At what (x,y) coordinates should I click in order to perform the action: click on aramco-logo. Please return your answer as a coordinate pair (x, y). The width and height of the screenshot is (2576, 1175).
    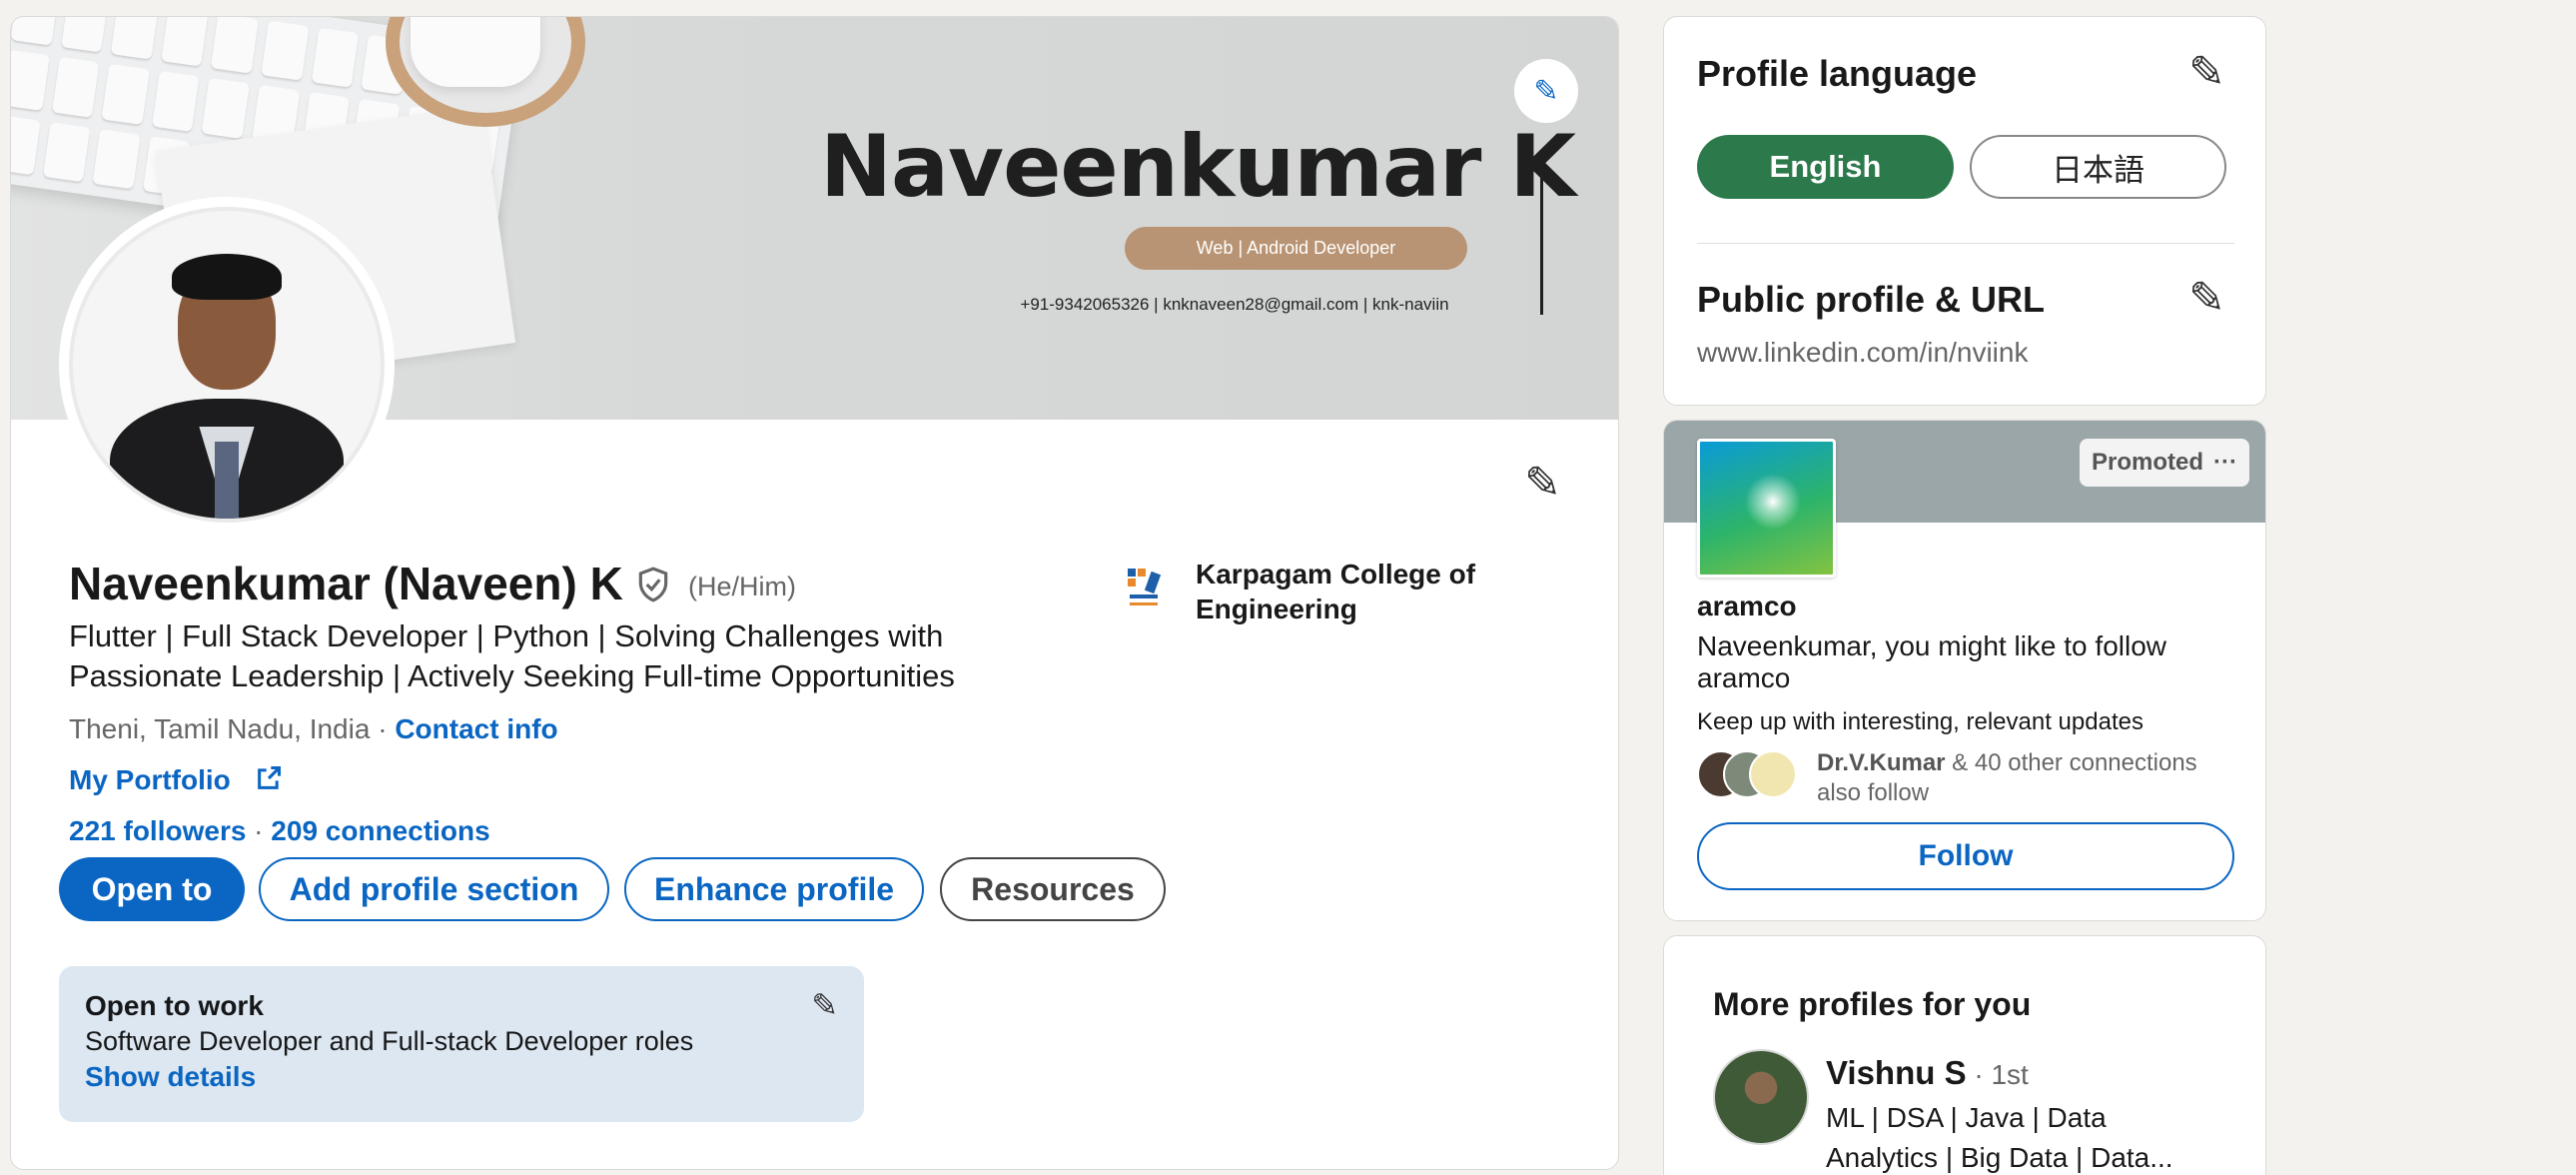
    Looking at the image, I should click on (1767, 508).